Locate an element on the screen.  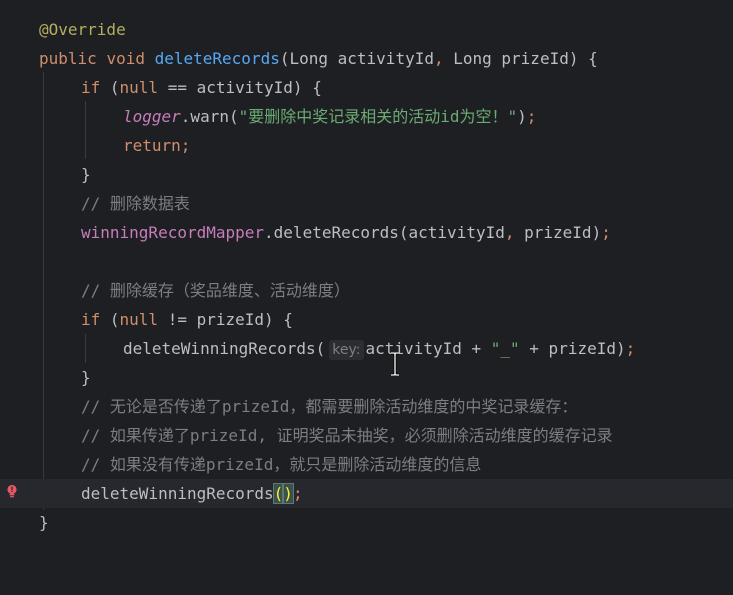
code-text: activityId + is located at coordinates (428, 348).